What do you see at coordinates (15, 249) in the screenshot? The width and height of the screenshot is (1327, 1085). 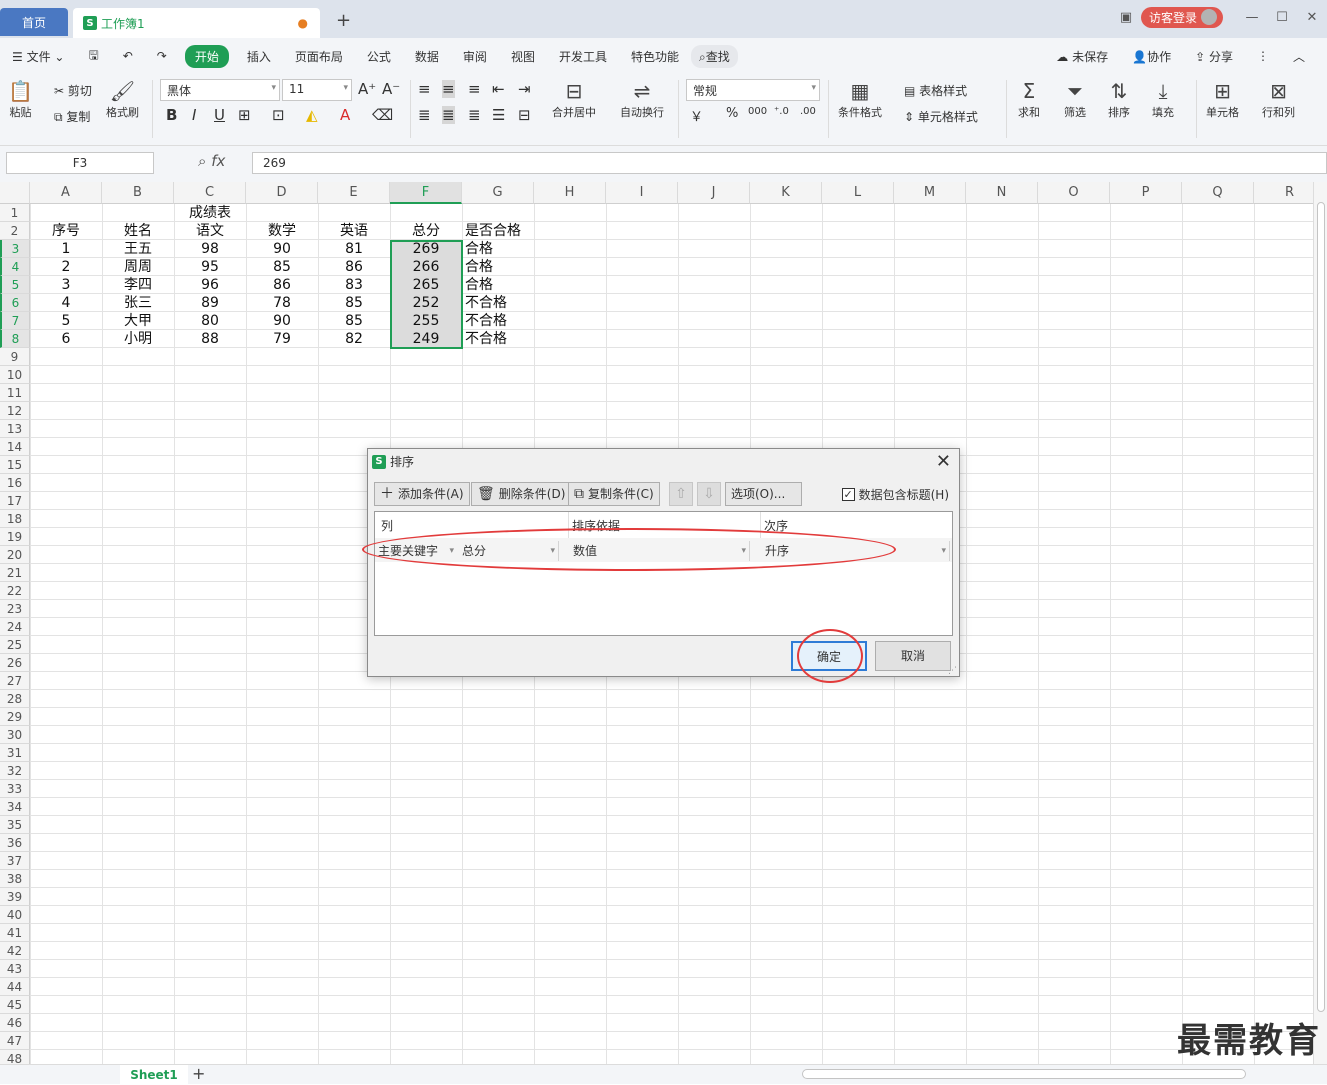 I see `row-header: 3` at bounding box center [15, 249].